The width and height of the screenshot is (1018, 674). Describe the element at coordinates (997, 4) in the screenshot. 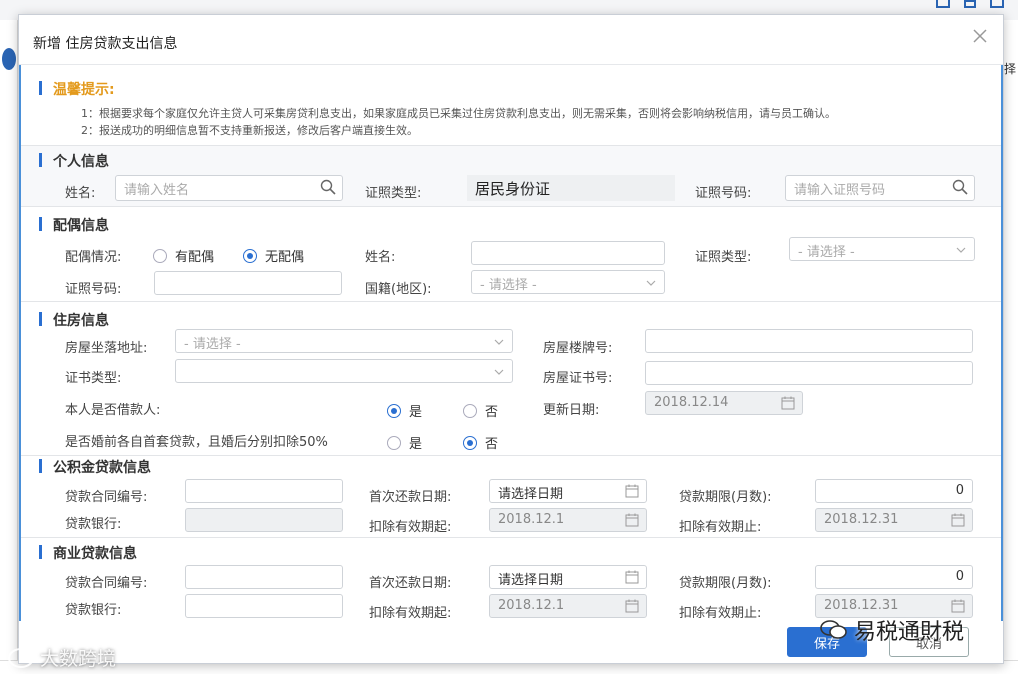

I see `window-close-icon` at that location.